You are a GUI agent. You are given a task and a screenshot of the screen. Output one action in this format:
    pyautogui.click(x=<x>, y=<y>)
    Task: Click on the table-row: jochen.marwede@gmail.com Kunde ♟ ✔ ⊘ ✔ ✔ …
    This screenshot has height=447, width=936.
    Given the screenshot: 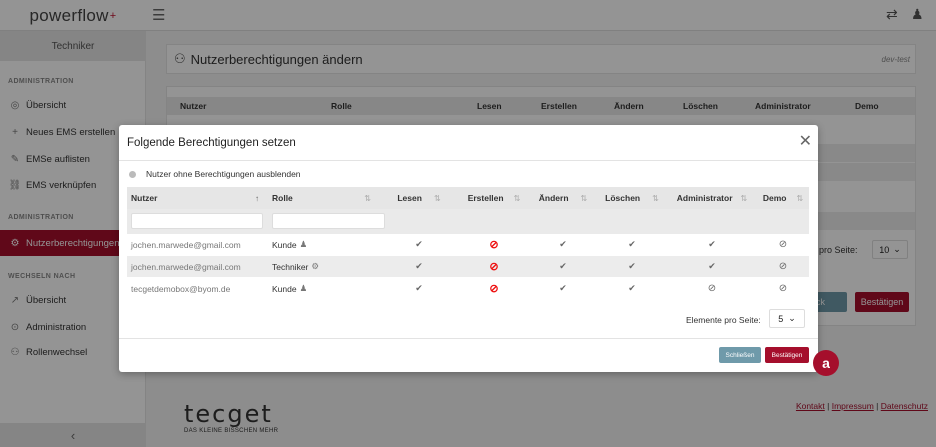 What is the action you would take?
    pyautogui.click(x=468, y=244)
    